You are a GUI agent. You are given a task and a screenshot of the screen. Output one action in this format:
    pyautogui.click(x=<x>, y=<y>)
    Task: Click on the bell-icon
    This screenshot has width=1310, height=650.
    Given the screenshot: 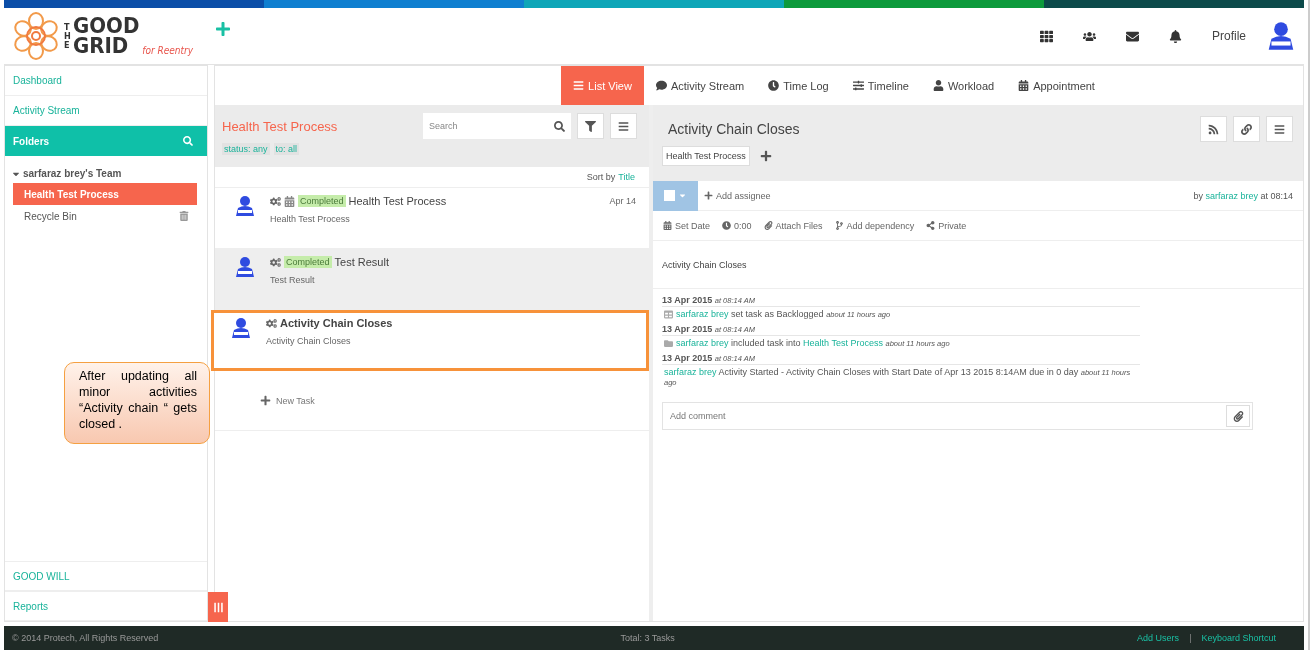 What is the action you would take?
    pyautogui.click(x=1175, y=36)
    